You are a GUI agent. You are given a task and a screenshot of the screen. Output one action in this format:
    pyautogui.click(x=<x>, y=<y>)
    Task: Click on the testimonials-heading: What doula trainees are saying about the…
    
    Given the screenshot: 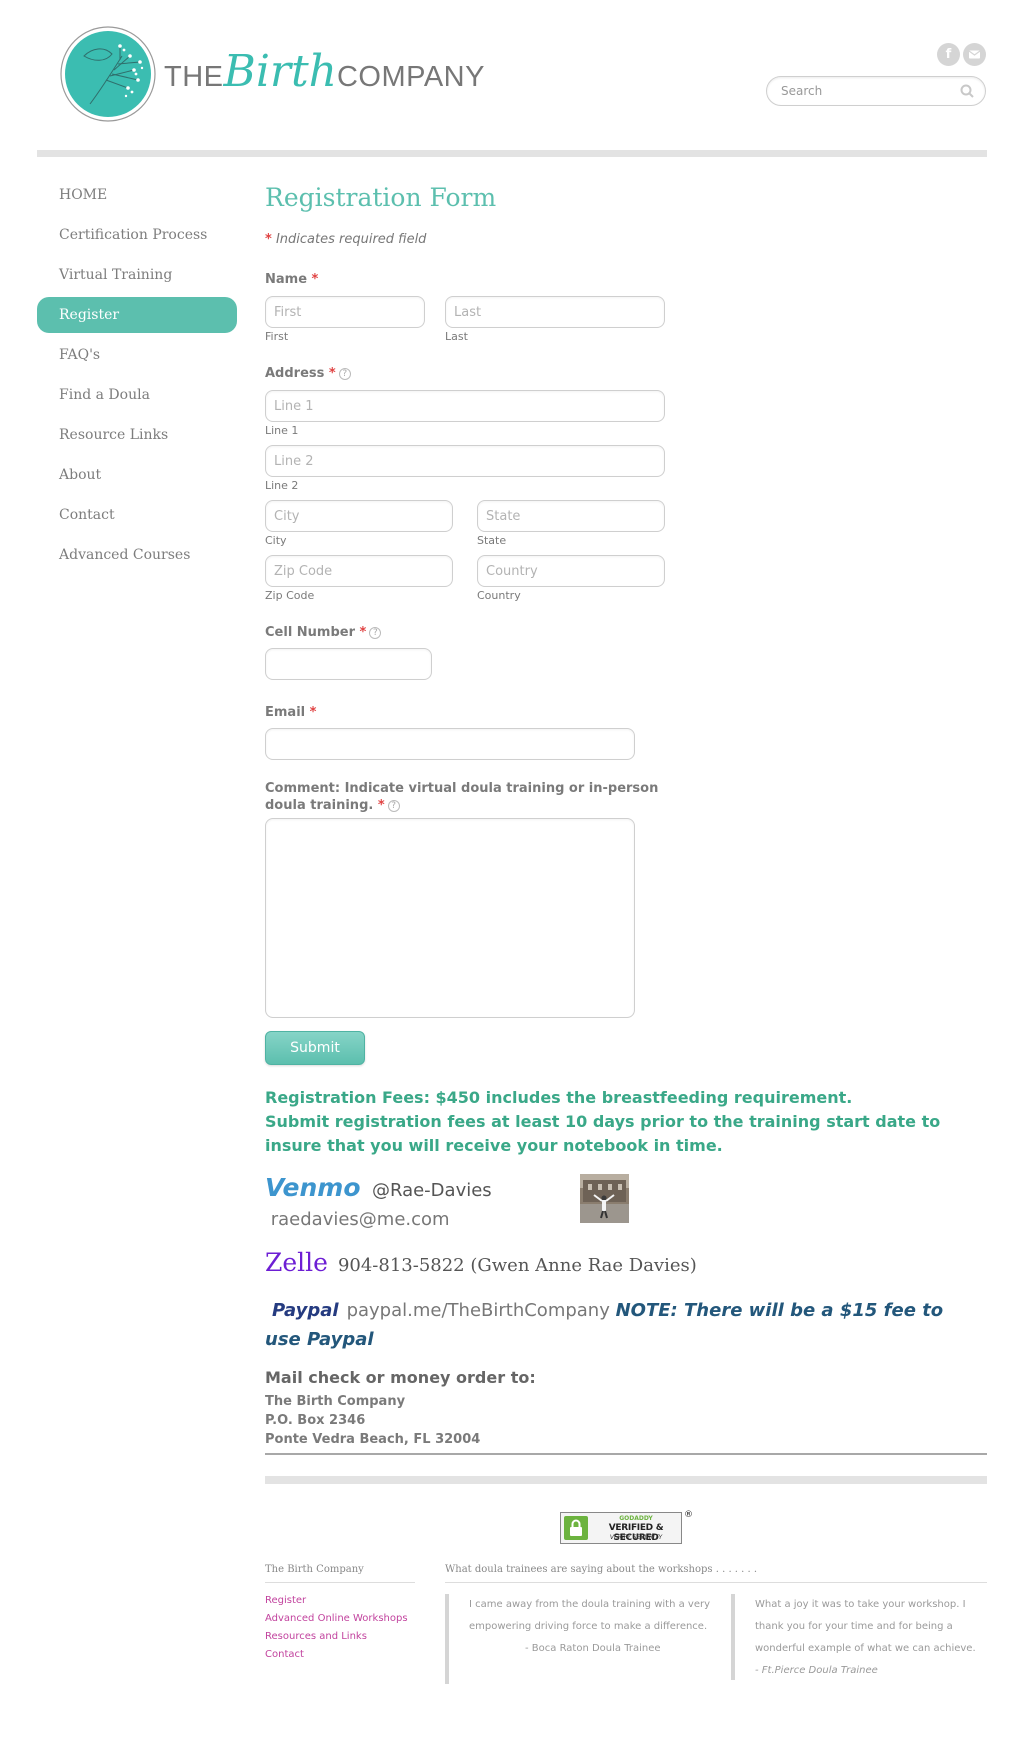 What is the action you would take?
    pyautogui.click(x=601, y=1569)
    